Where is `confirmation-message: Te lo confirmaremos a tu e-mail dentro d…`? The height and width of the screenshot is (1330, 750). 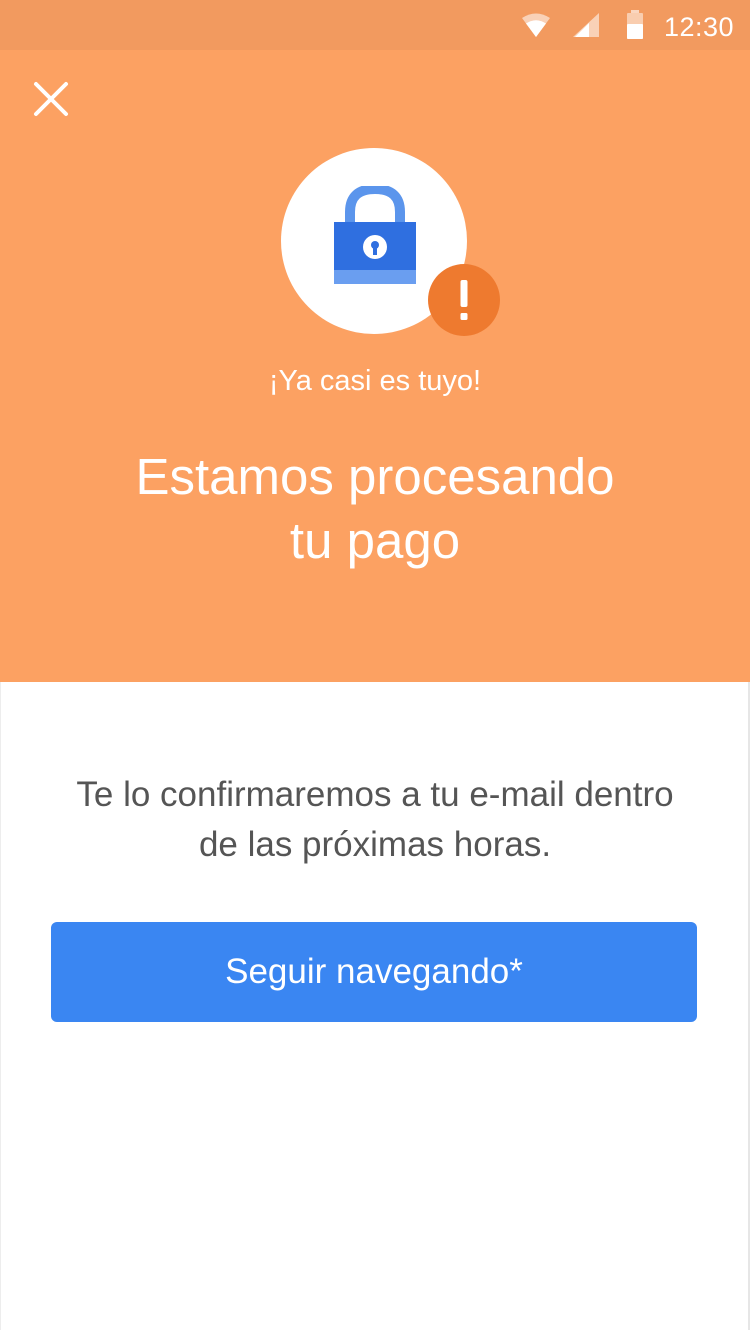
confirmation-message: Te lo confirmaremos a tu e-mail dentro d… is located at coordinates (375, 820).